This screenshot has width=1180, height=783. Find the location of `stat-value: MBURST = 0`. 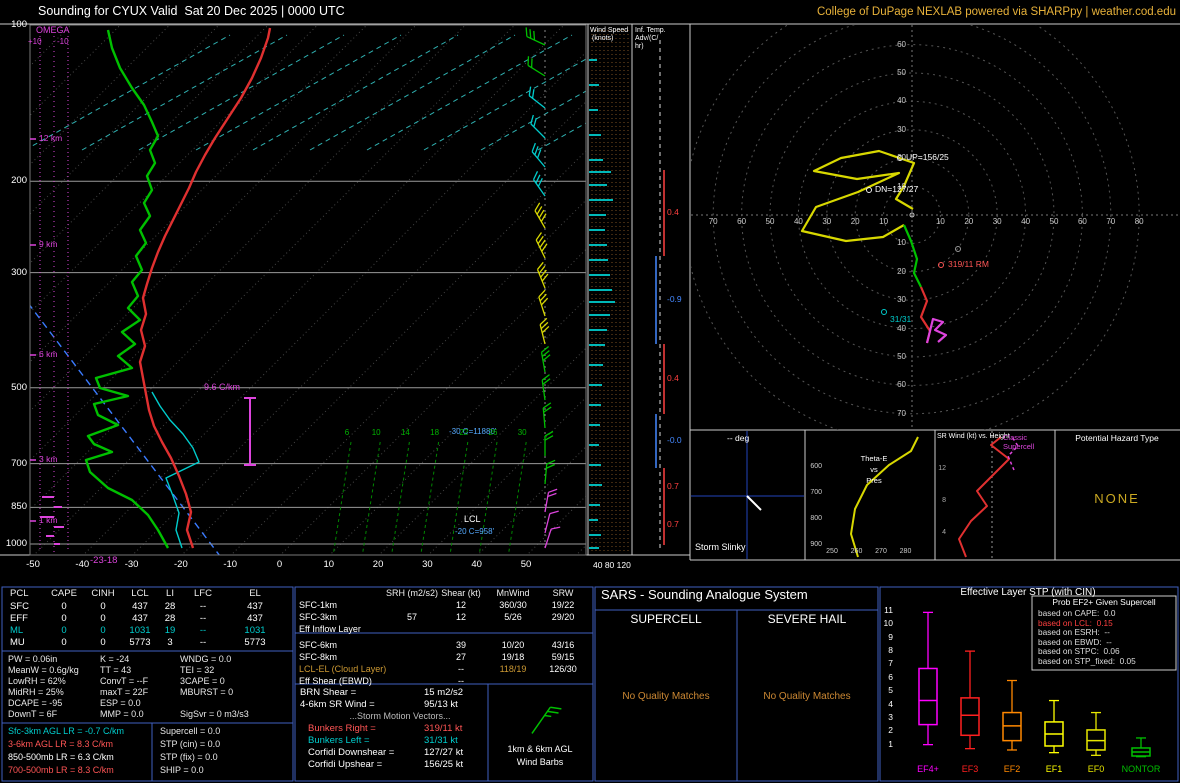

stat-value: MBURST = 0 is located at coordinates (207, 692).